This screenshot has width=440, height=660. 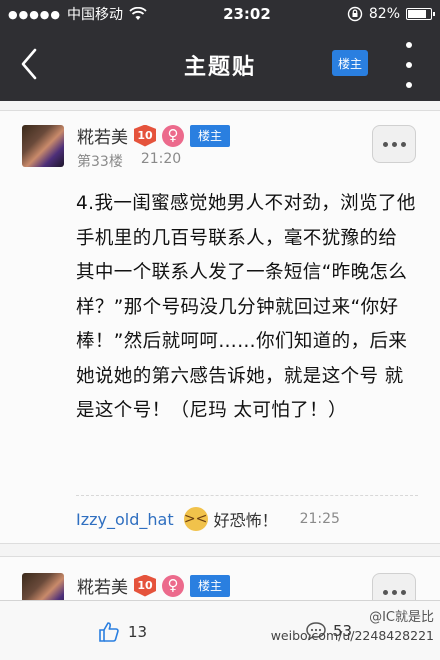 What do you see at coordinates (43, 146) in the screenshot?
I see `avatar` at bounding box center [43, 146].